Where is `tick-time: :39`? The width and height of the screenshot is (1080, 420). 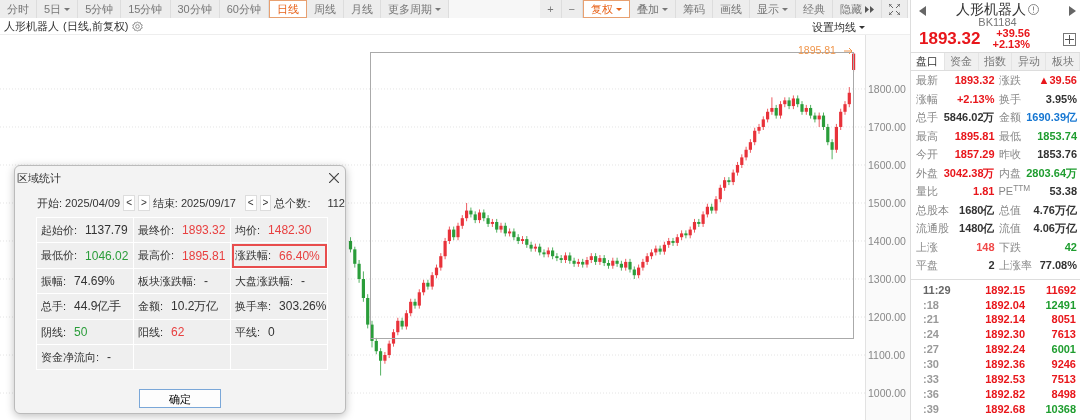 tick-time: :39 is located at coordinates (931, 409).